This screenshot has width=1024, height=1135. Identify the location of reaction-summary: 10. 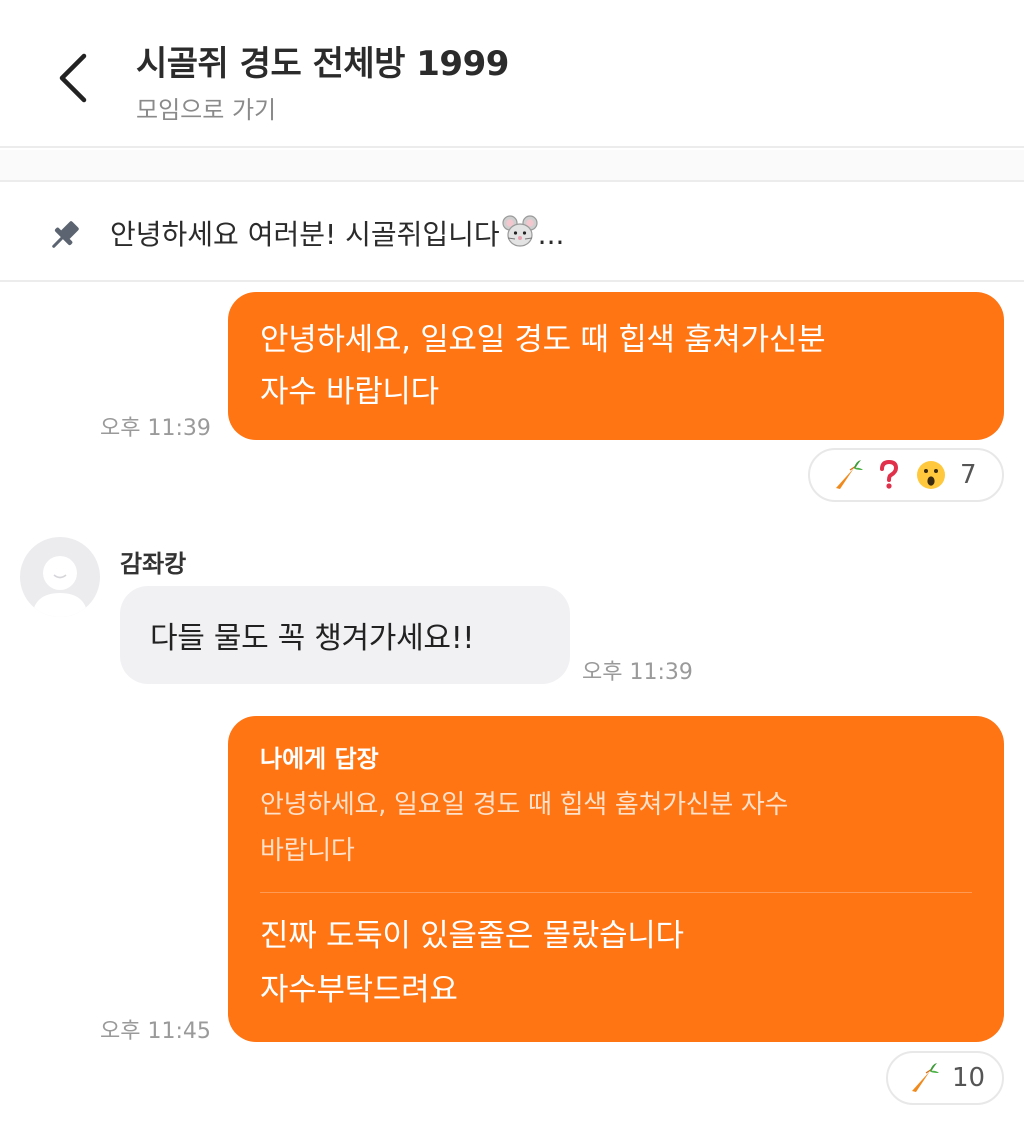
(945, 1078).